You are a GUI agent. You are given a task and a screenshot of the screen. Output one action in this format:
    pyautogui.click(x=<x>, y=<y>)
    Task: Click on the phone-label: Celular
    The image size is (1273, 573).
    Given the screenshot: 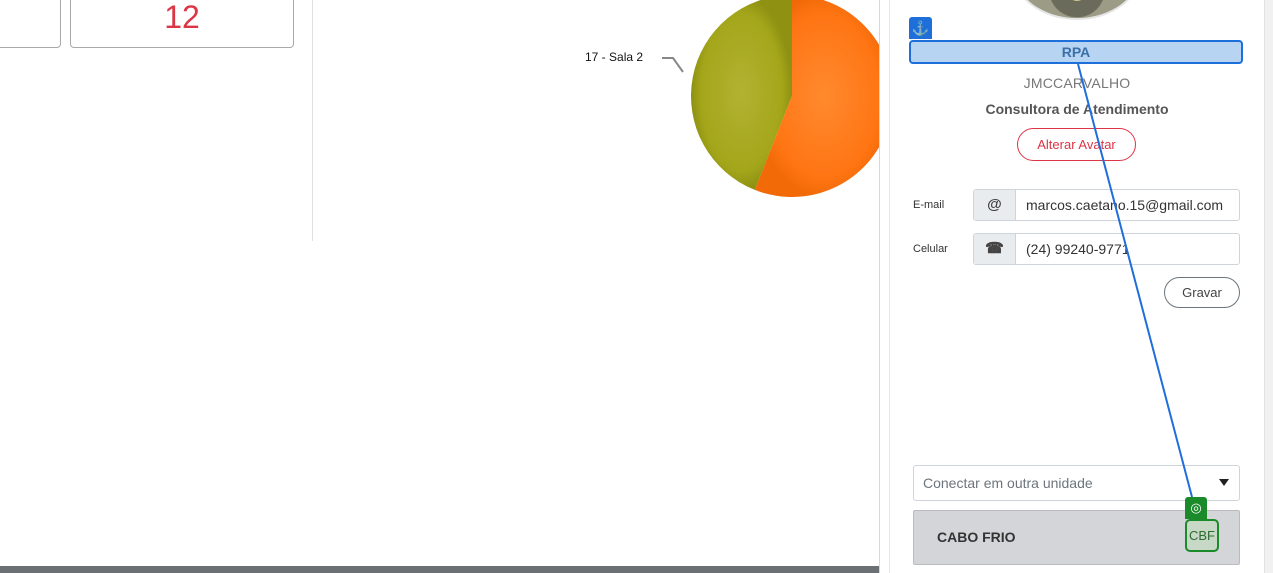 What is the action you would take?
    pyautogui.click(x=930, y=249)
    